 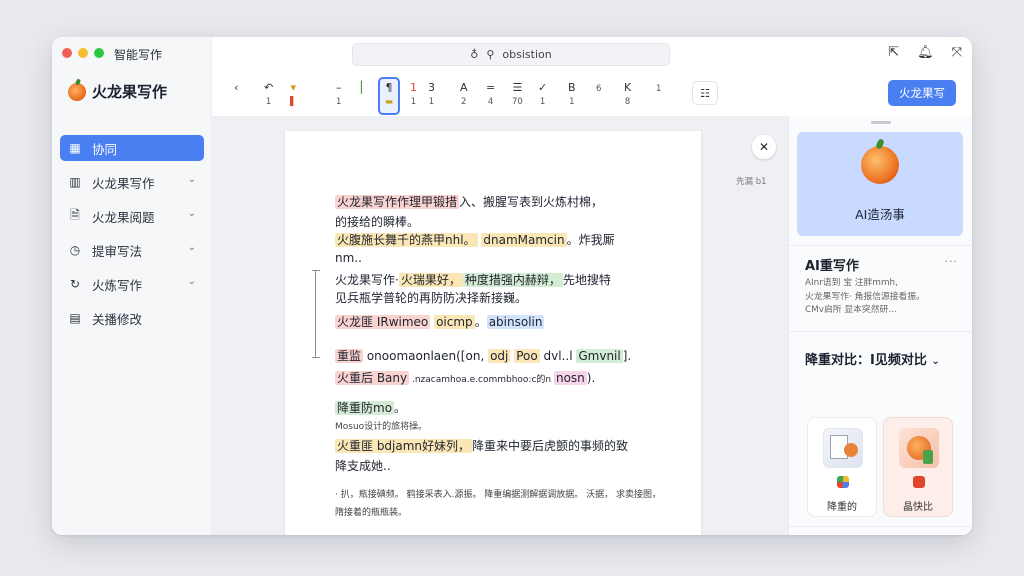 I want to click on book-icon, so click(x=919, y=482).